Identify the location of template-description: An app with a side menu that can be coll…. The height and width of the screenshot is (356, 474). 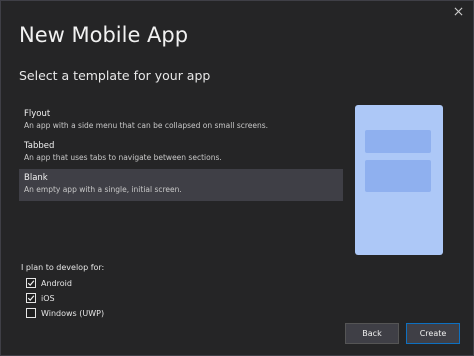
(146, 125).